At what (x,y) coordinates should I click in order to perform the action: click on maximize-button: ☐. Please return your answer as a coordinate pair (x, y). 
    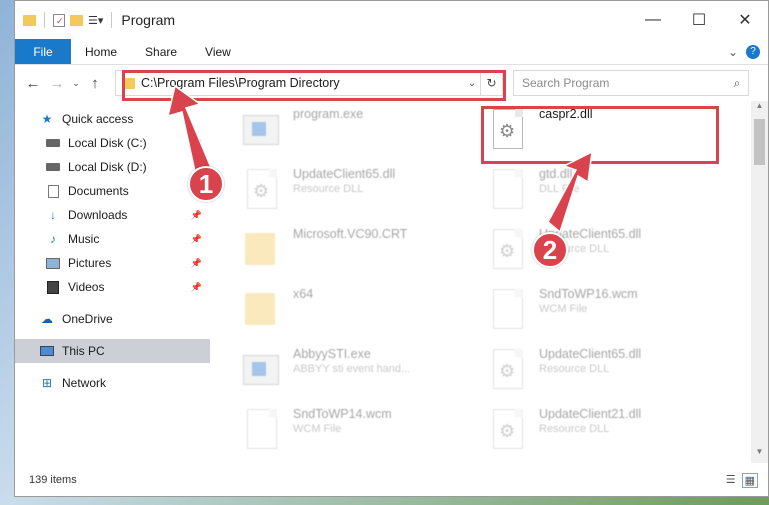
    Looking at the image, I should click on (699, 20).